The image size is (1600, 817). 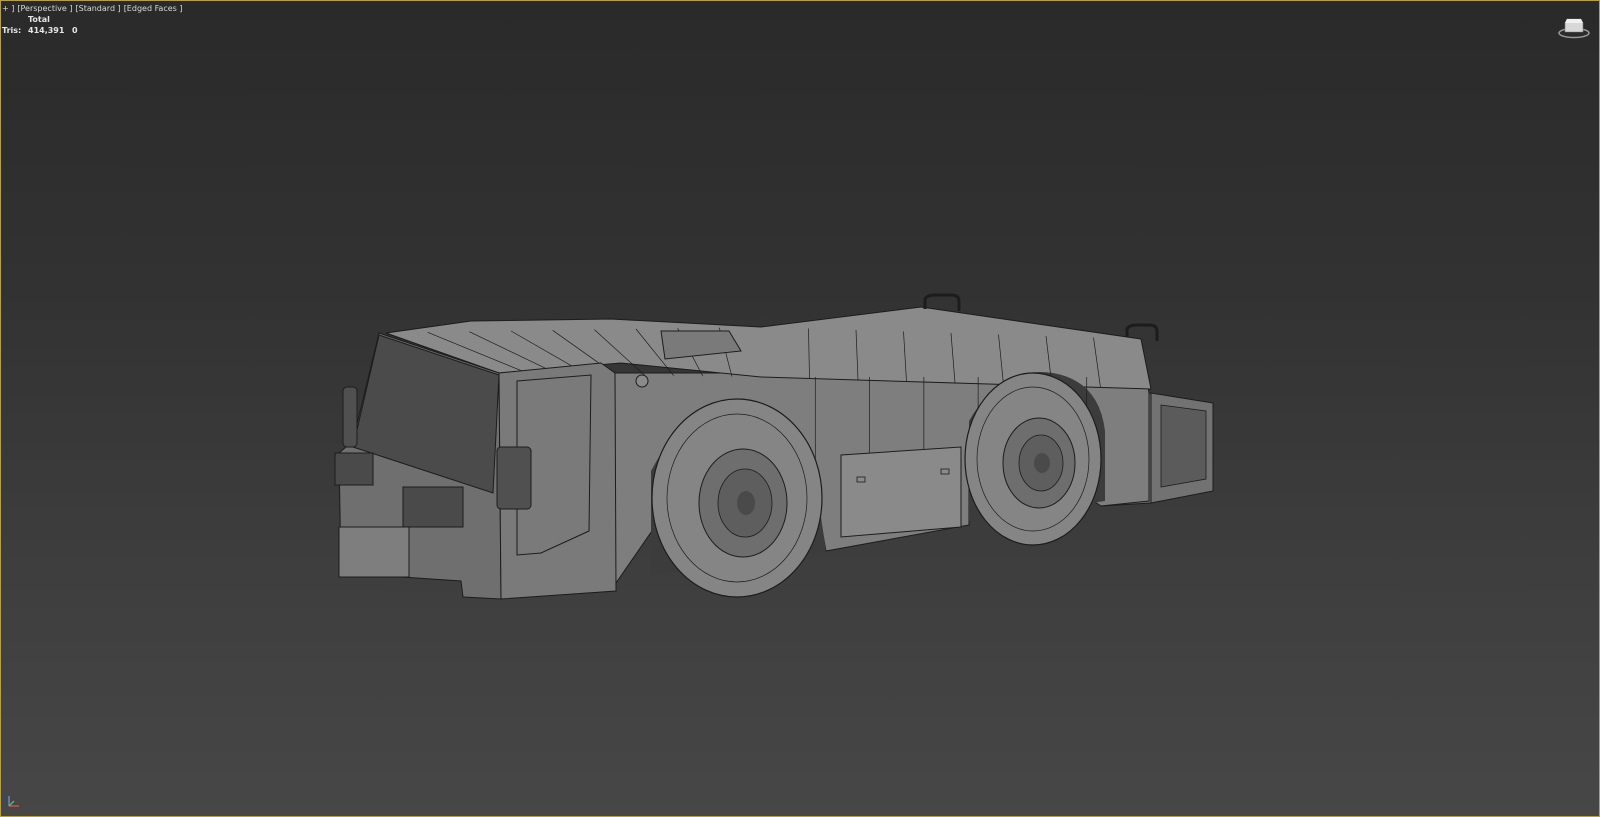 What do you see at coordinates (737, 498) in the screenshot?
I see `front-wheel` at bounding box center [737, 498].